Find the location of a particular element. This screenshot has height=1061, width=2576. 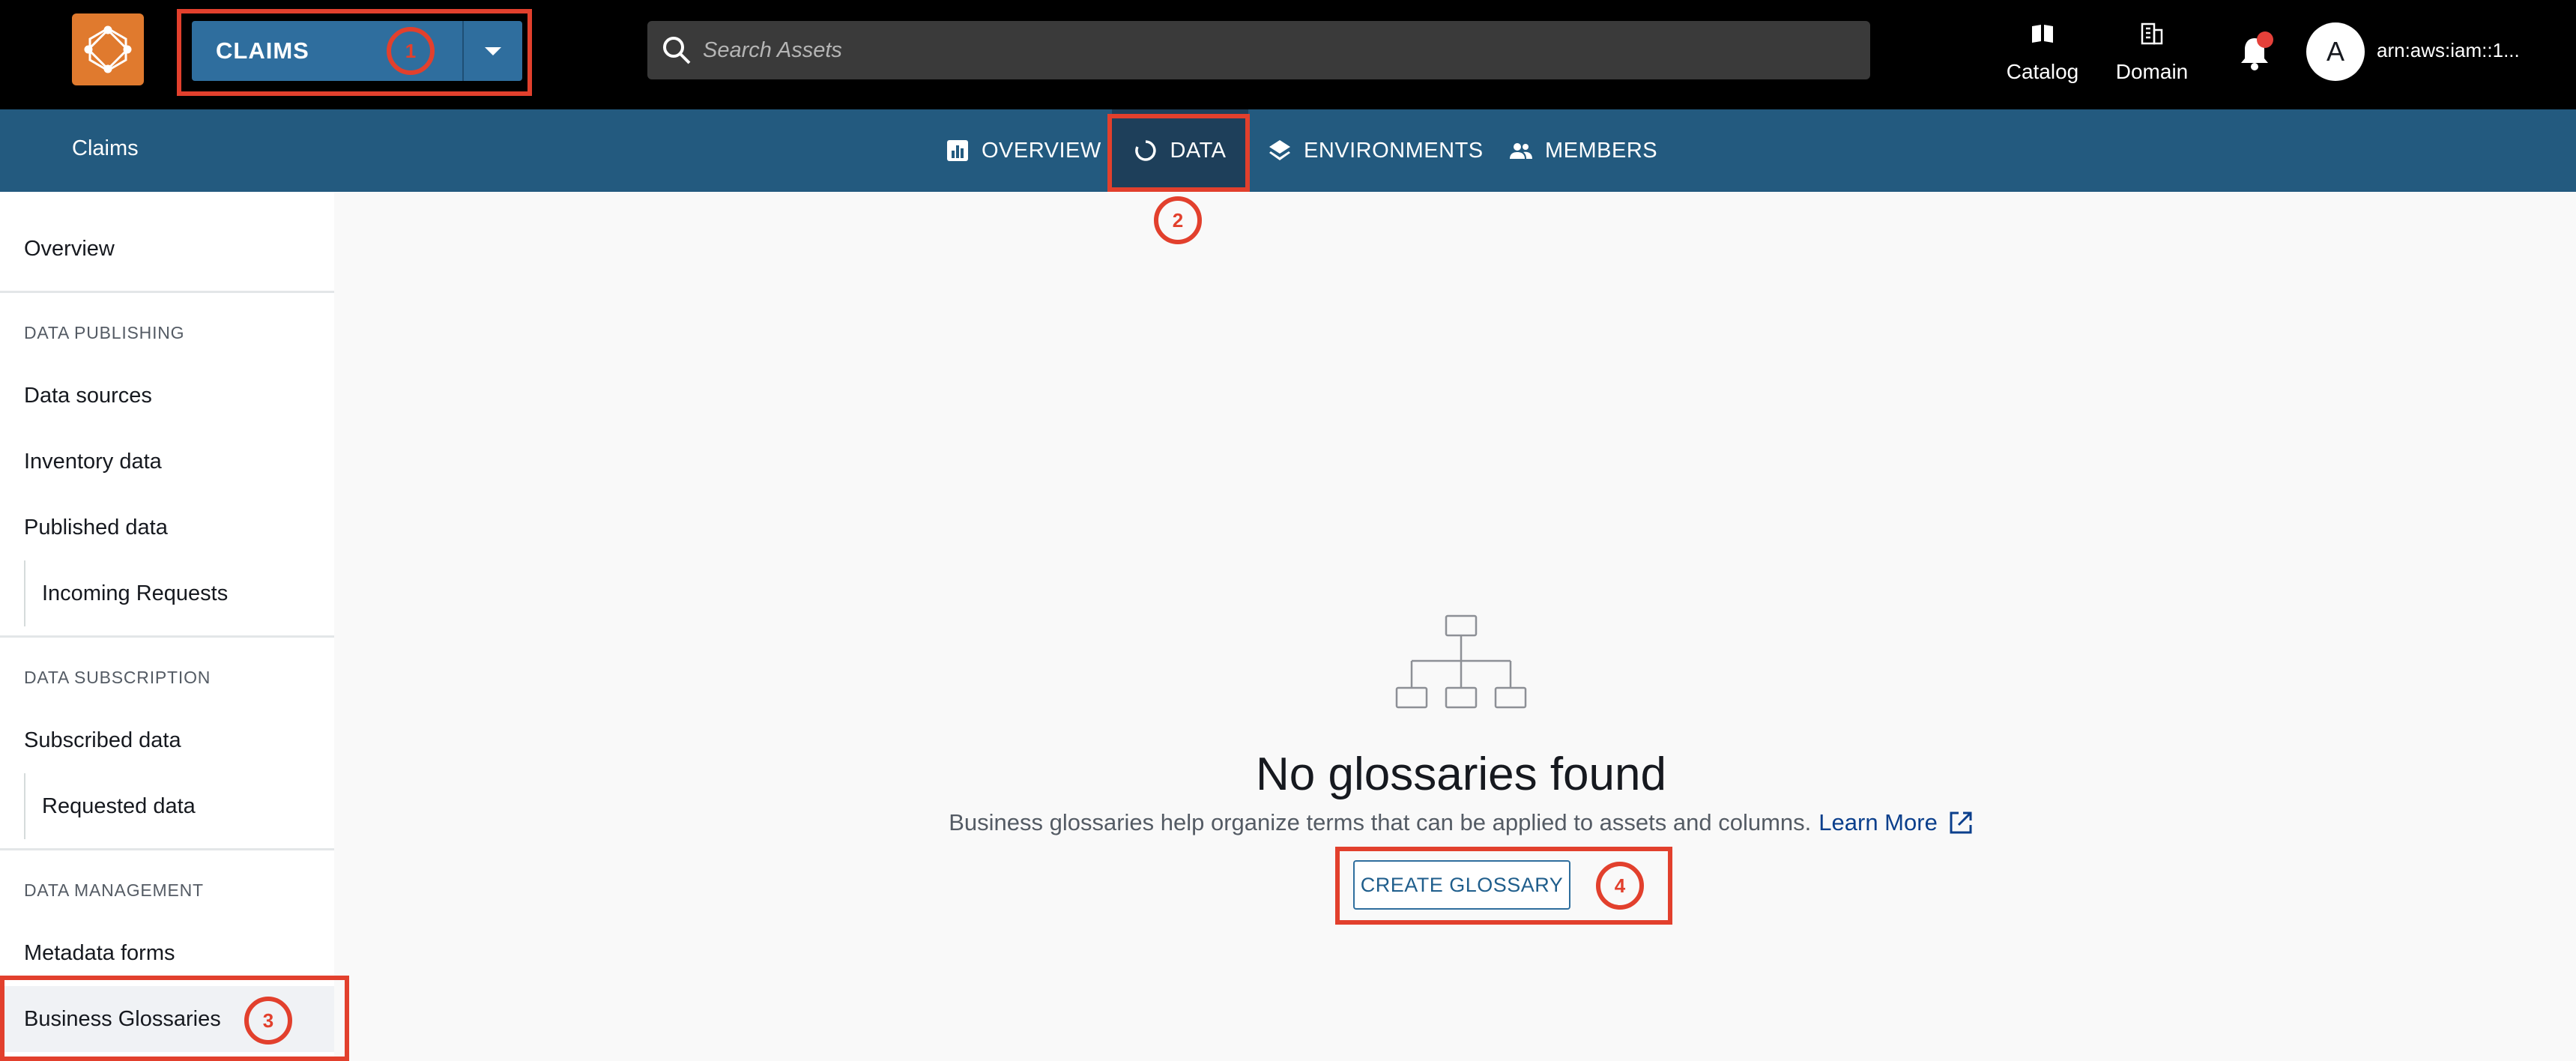

hierarchy-icon is located at coordinates (1461, 661).